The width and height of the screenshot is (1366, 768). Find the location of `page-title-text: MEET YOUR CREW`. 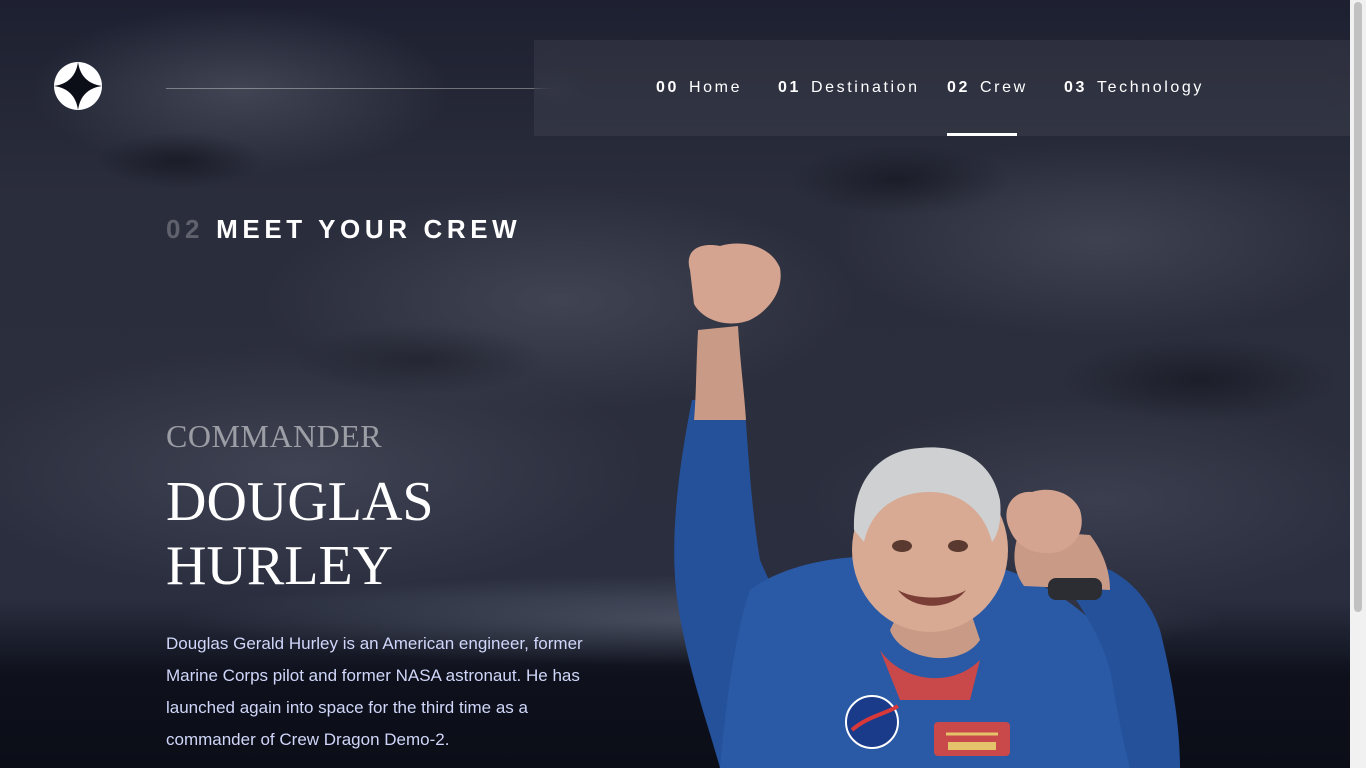

page-title-text: MEET YOUR CREW is located at coordinates (369, 229).